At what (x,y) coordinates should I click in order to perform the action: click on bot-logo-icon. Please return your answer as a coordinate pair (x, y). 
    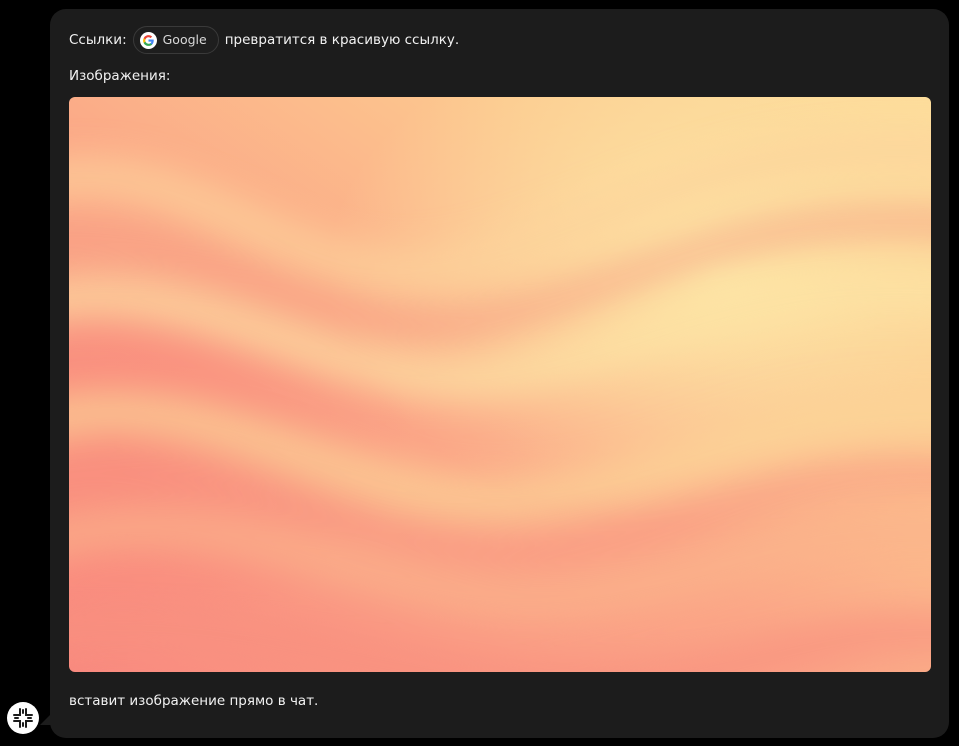
    Looking at the image, I should click on (23, 718).